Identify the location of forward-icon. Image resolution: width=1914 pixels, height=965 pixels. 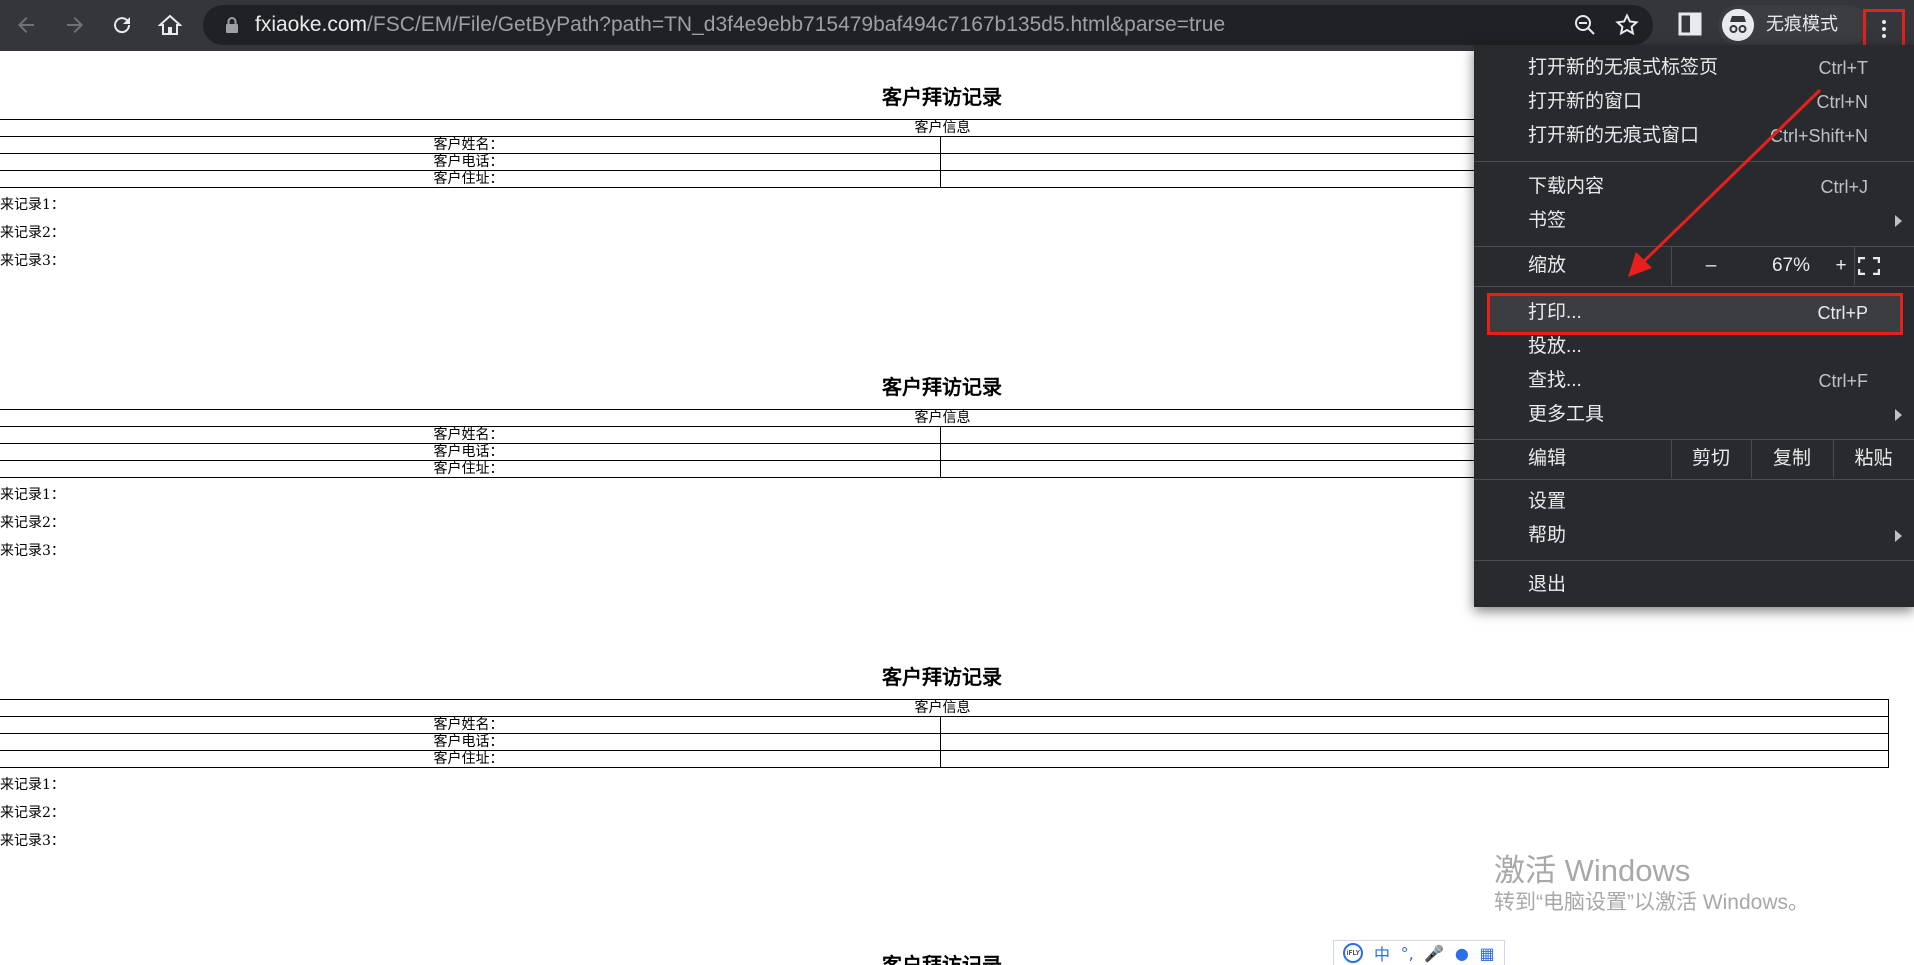
(75, 25).